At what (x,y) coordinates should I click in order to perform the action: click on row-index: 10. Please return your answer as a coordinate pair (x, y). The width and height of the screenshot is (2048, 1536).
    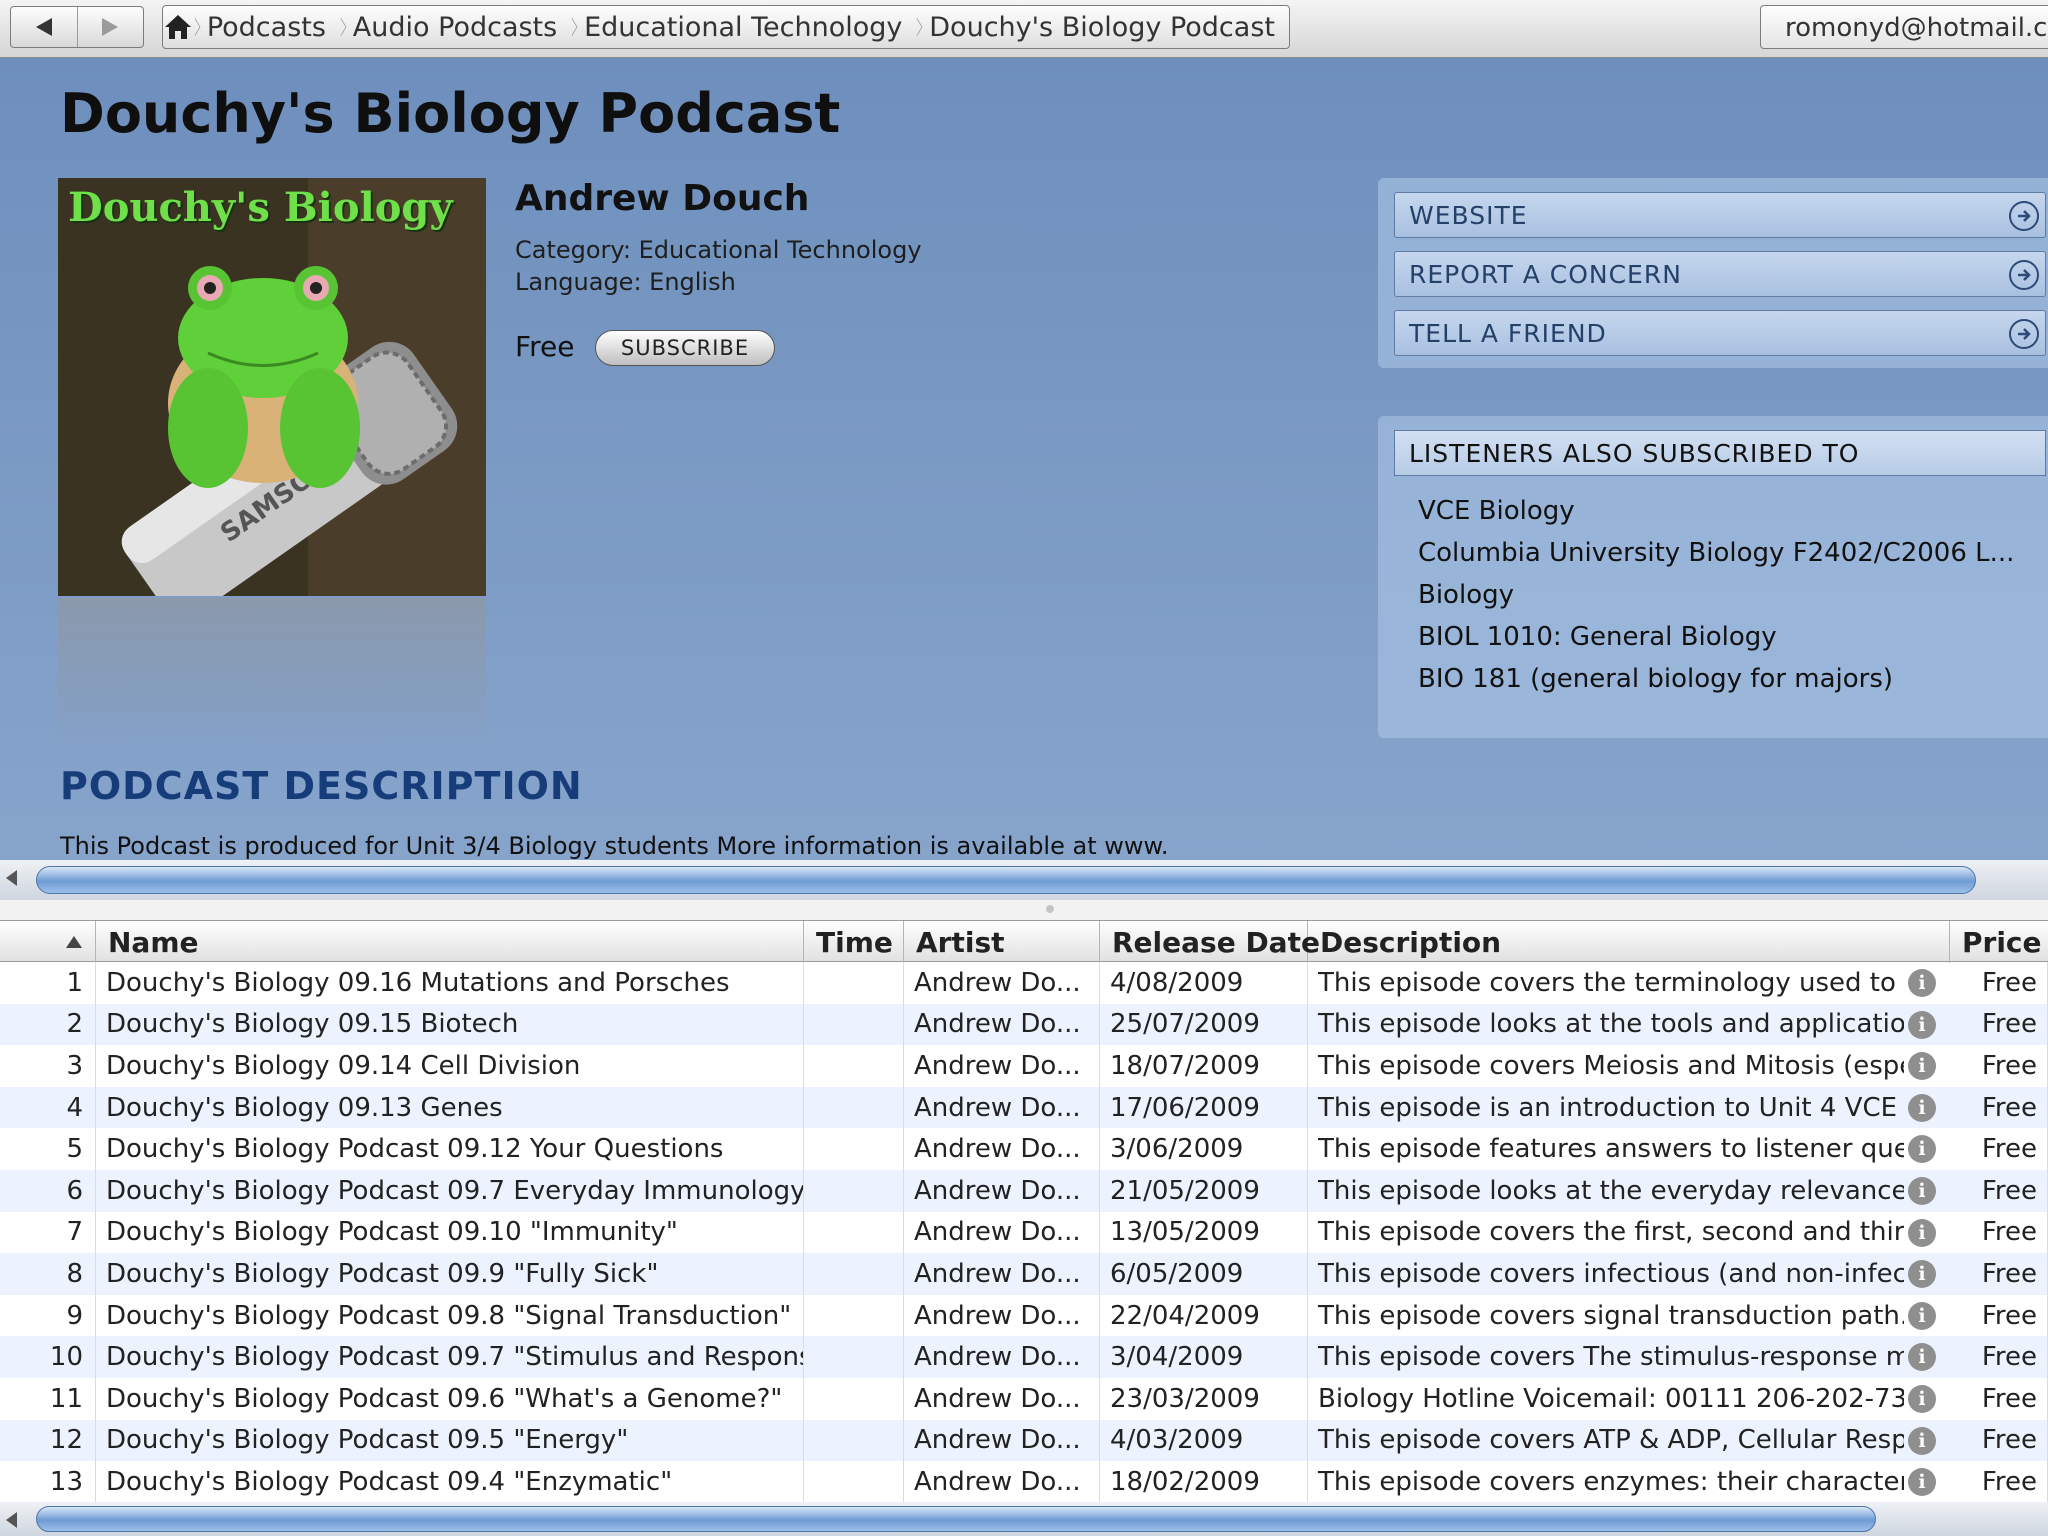
    Looking at the image, I should click on (48, 1357).